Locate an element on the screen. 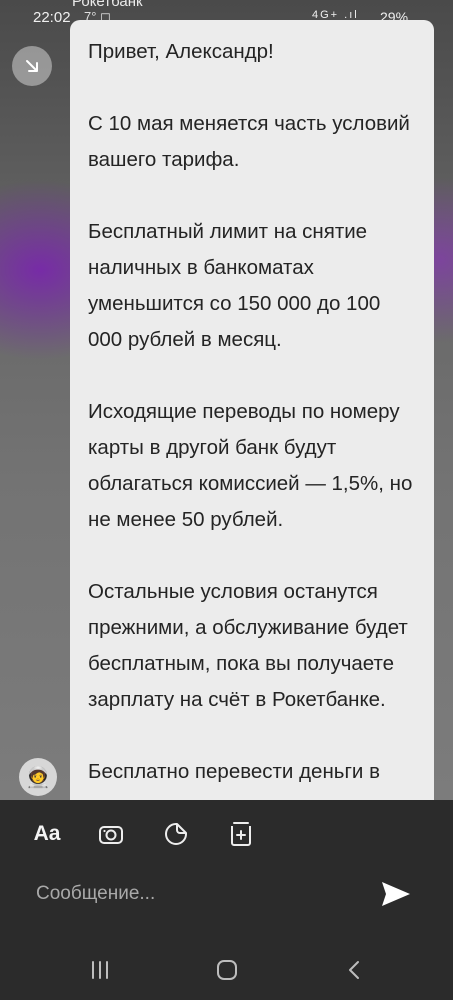 This screenshot has width=453, height=1000. compose-panel: Aa is located at coordinates (226, 870).